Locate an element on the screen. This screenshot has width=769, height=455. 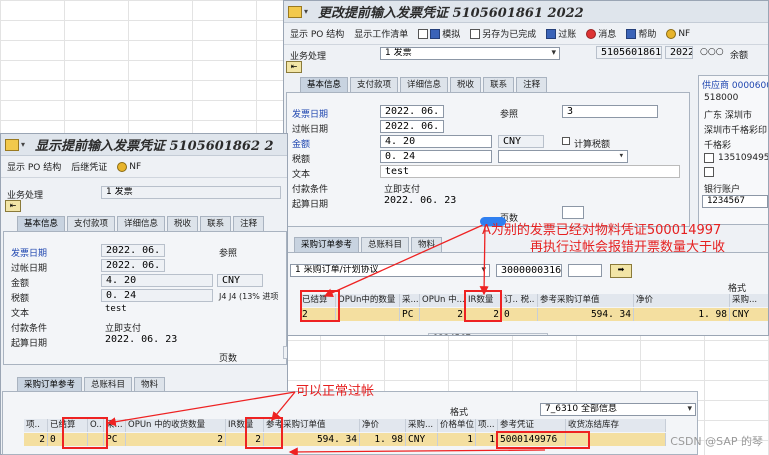
arrow-to-ir-qty-front is located at coordinates (283, 406).